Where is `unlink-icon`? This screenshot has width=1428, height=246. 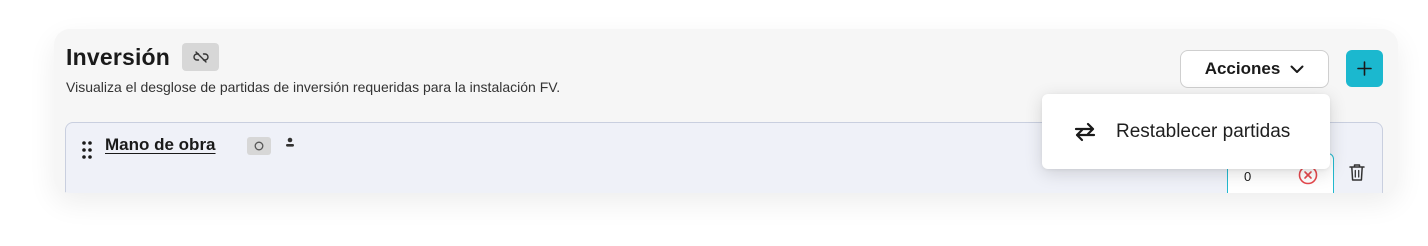 unlink-icon is located at coordinates (200, 57).